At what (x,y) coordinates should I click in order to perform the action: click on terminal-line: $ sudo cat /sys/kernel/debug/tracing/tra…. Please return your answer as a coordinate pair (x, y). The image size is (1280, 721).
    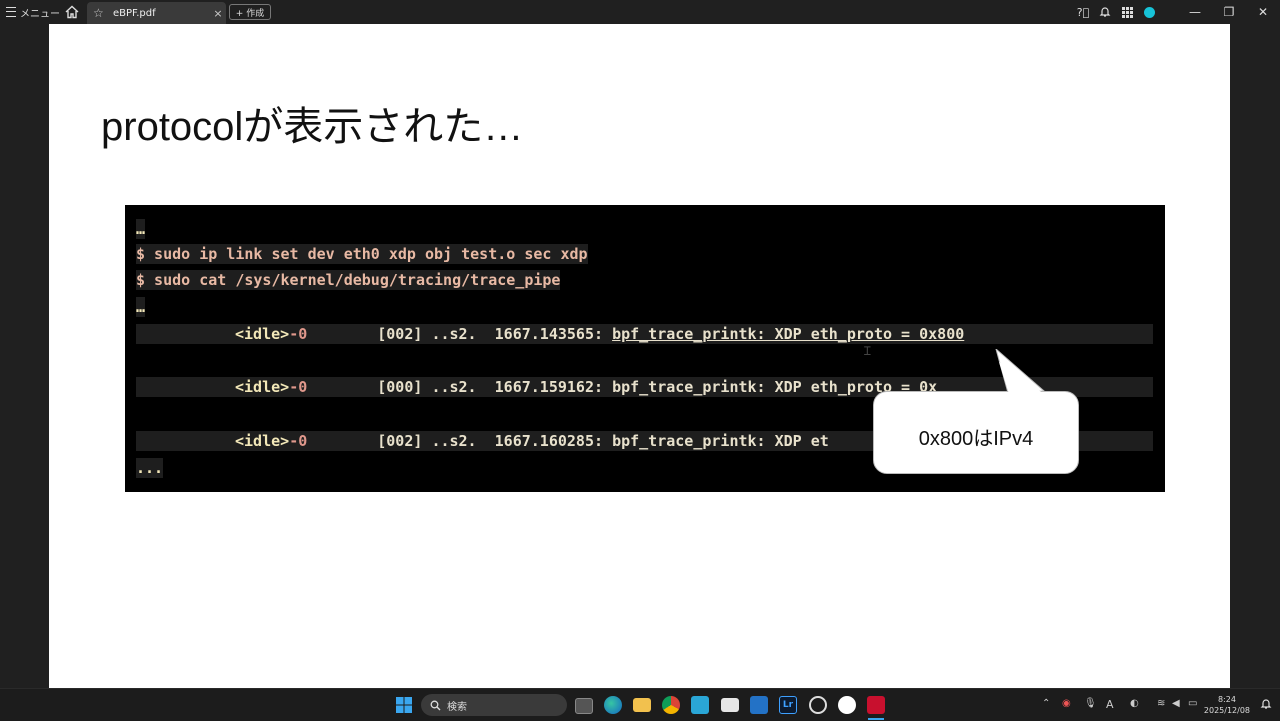
    Looking at the image, I should click on (348, 280).